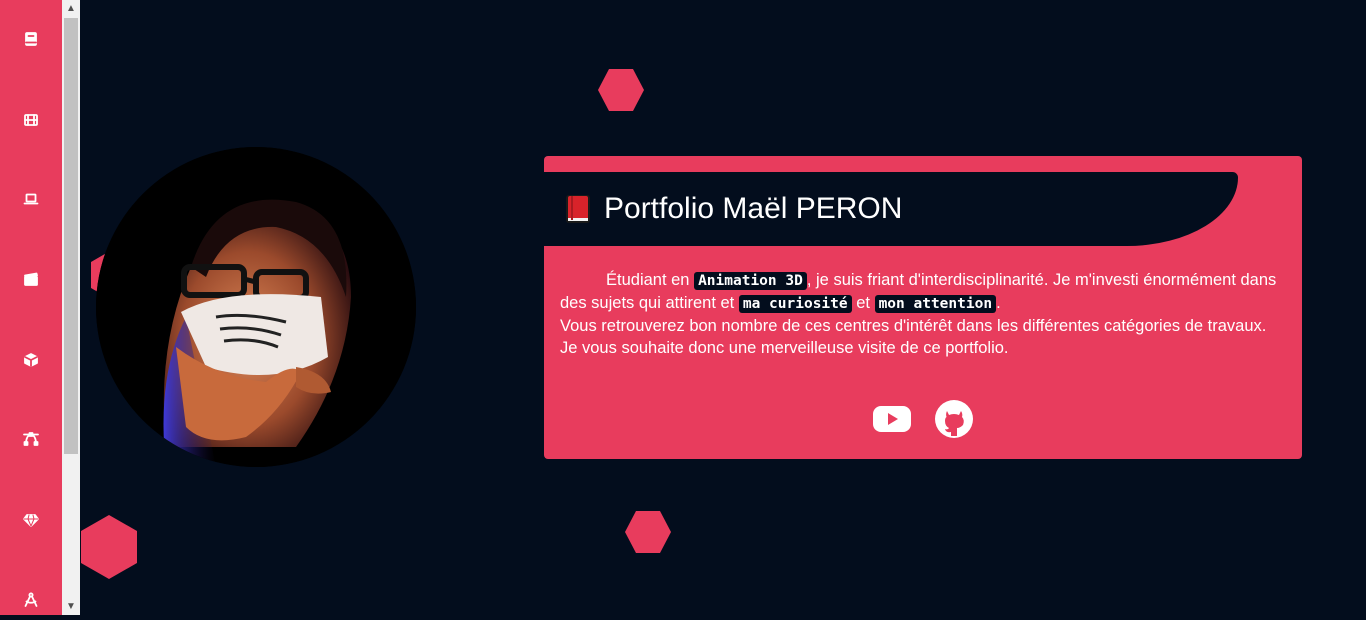 This screenshot has height=620, width=1366. I want to click on compass-drafting-icon, so click(31, 599).